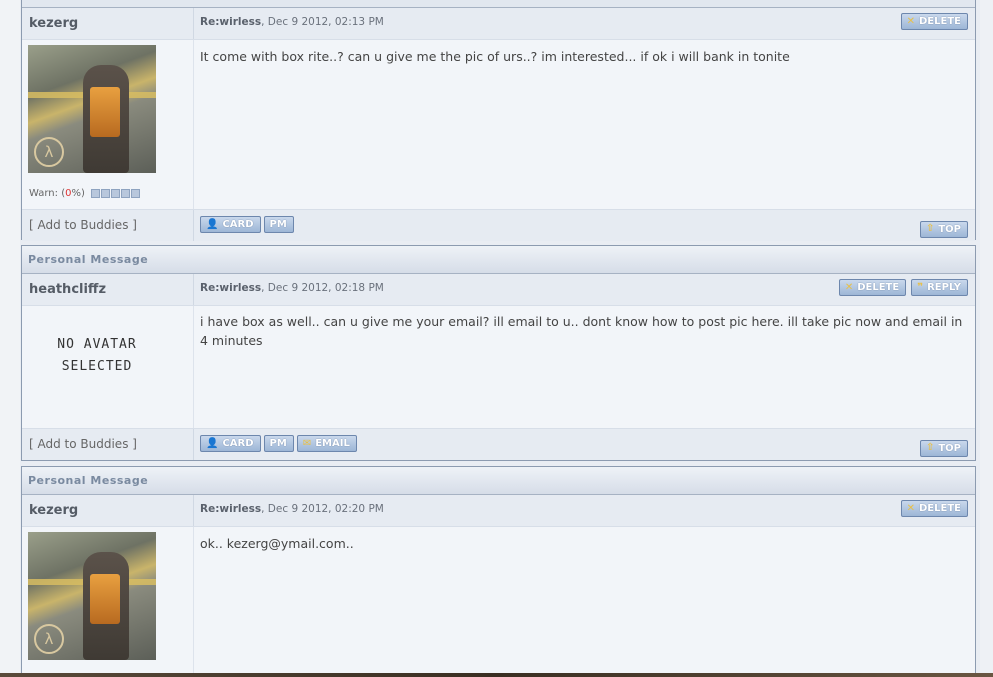 The height and width of the screenshot is (677, 993). I want to click on no-avatar-placeholder: NO AVATAR SELECTED, so click(97, 355).